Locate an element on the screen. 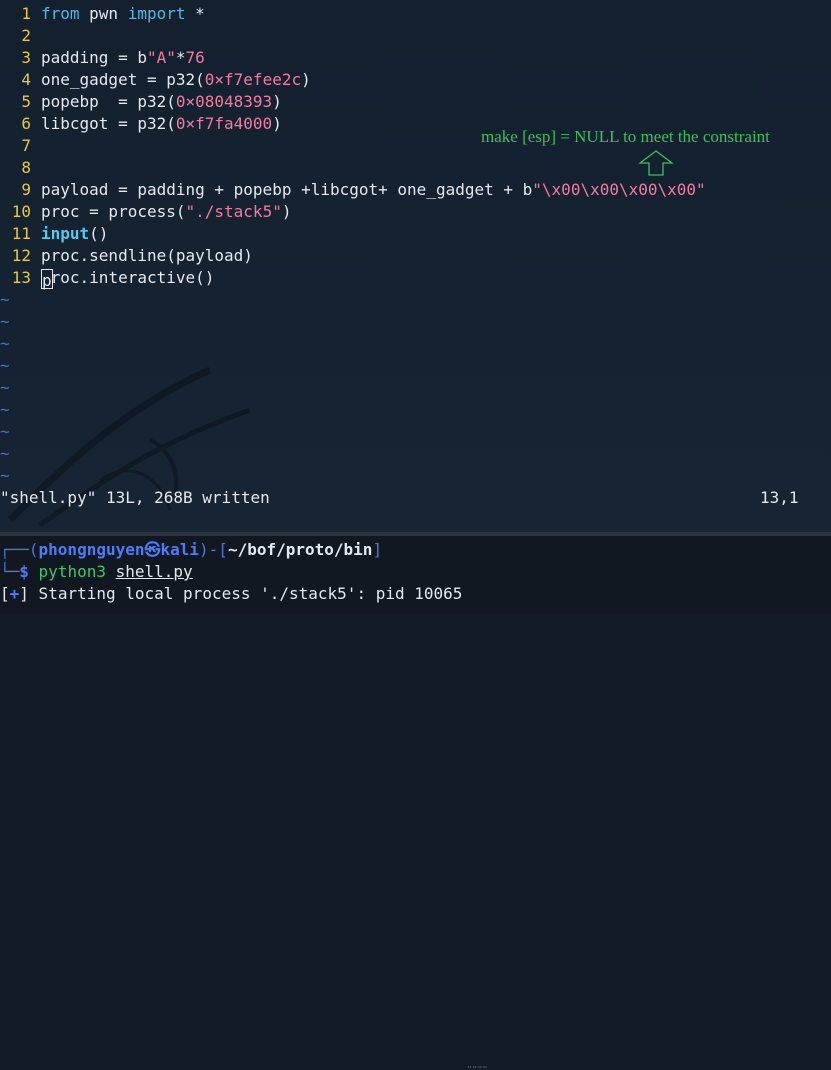 This screenshot has height=1070, width=831. code-token: padding = b is located at coordinates (94, 57).